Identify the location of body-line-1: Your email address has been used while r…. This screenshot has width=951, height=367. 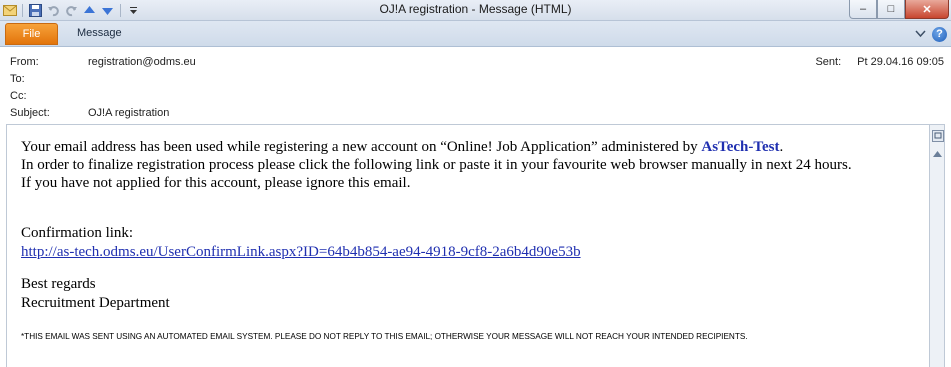
(436, 147).